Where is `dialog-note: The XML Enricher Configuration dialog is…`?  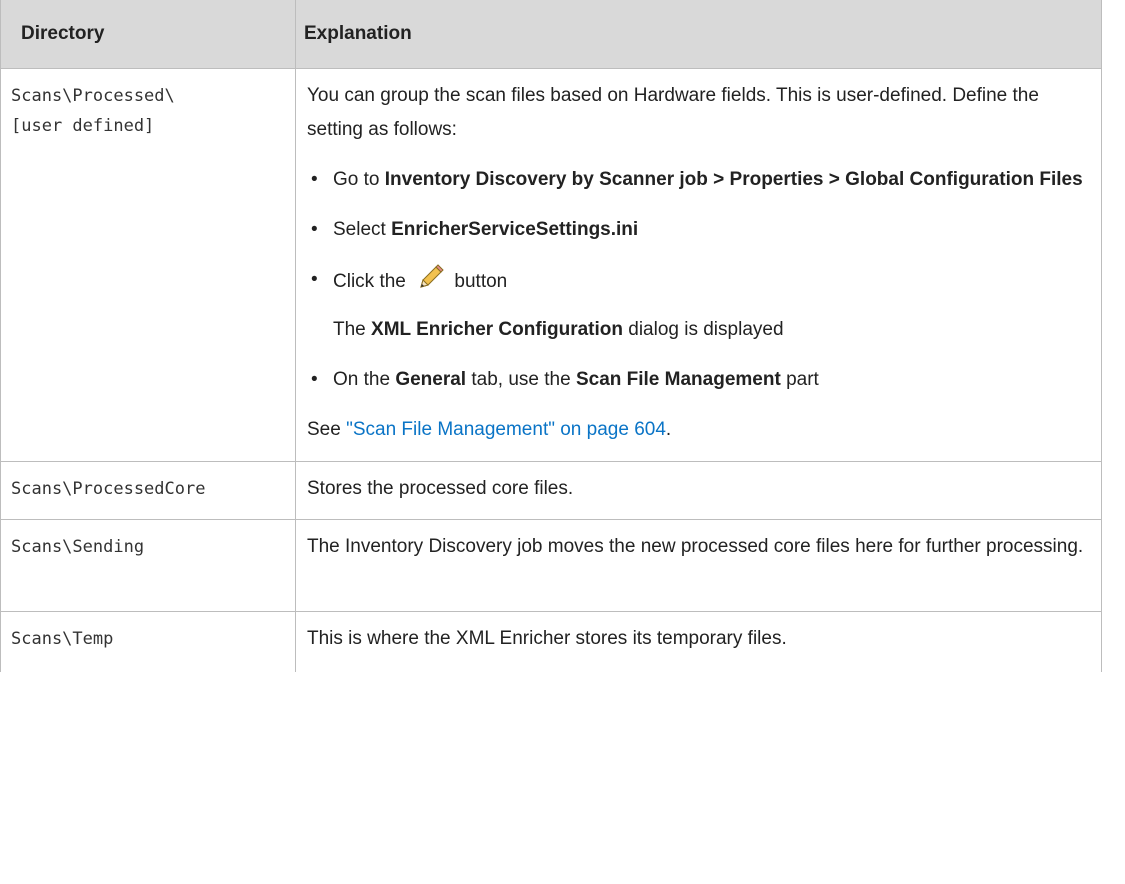 dialog-note: The XML Enricher Configuration dialog is… is located at coordinates (558, 329).